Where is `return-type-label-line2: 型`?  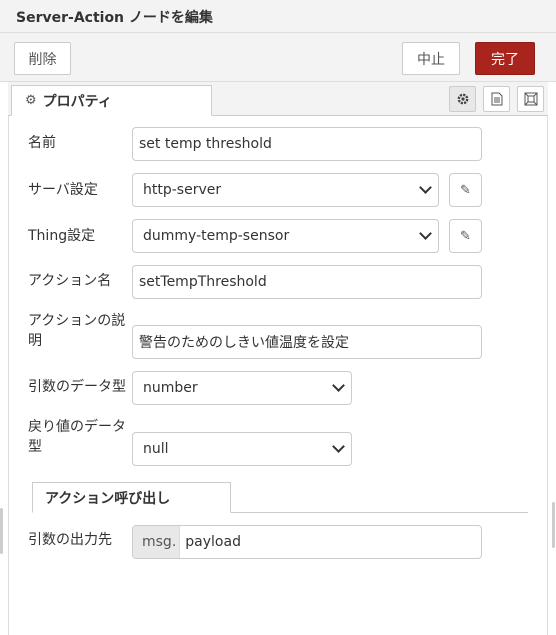
return-type-label-line2: 型 is located at coordinates (35, 447).